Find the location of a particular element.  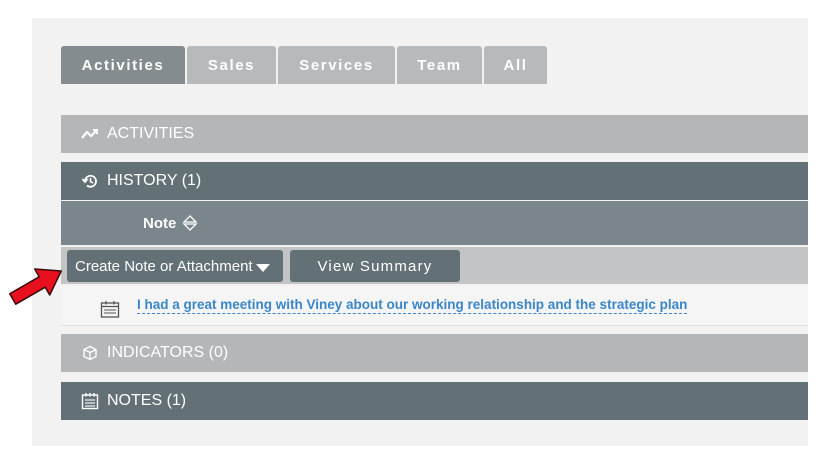

tab-activities: Activities is located at coordinates (123, 65).